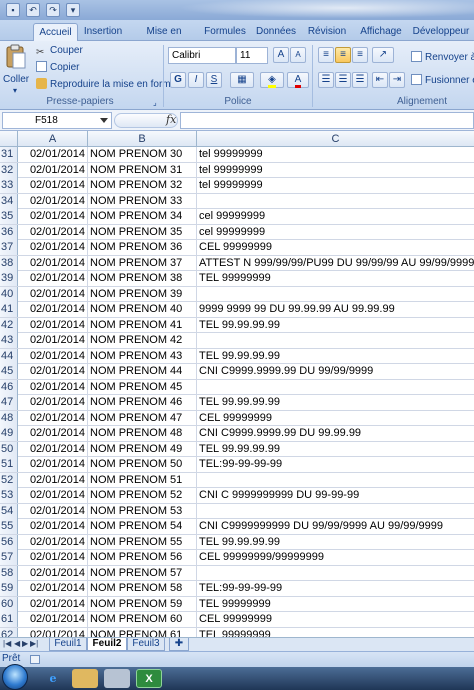  What do you see at coordinates (360, 55) in the screenshot?
I see `align-bottom-button: ≡` at bounding box center [360, 55].